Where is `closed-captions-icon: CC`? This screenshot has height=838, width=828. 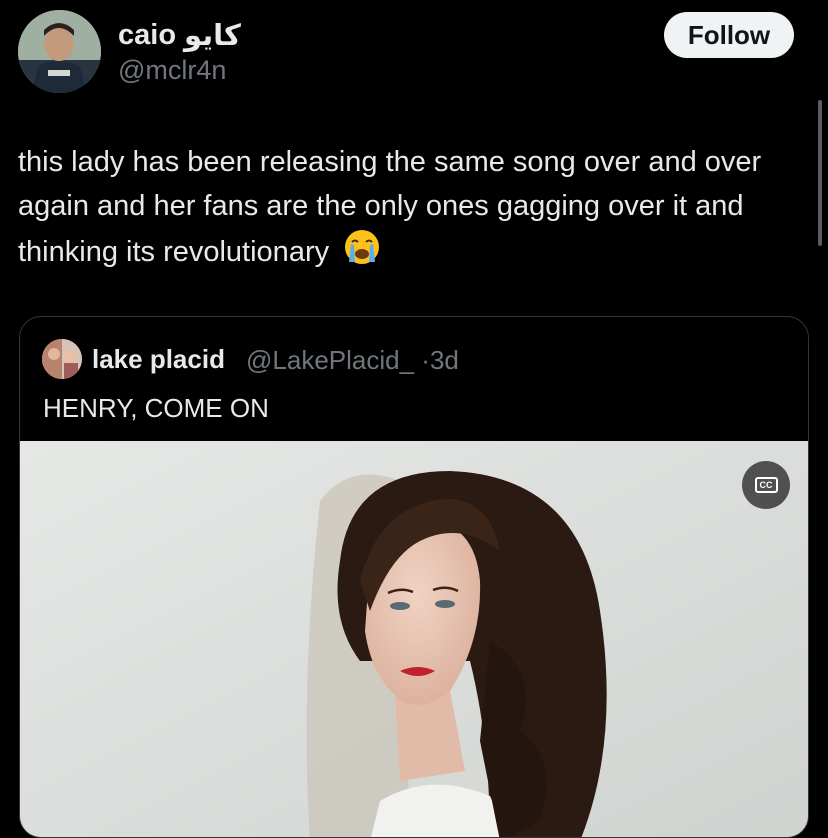
closed-captions-icon: CC is located at coordinates (766, 485).